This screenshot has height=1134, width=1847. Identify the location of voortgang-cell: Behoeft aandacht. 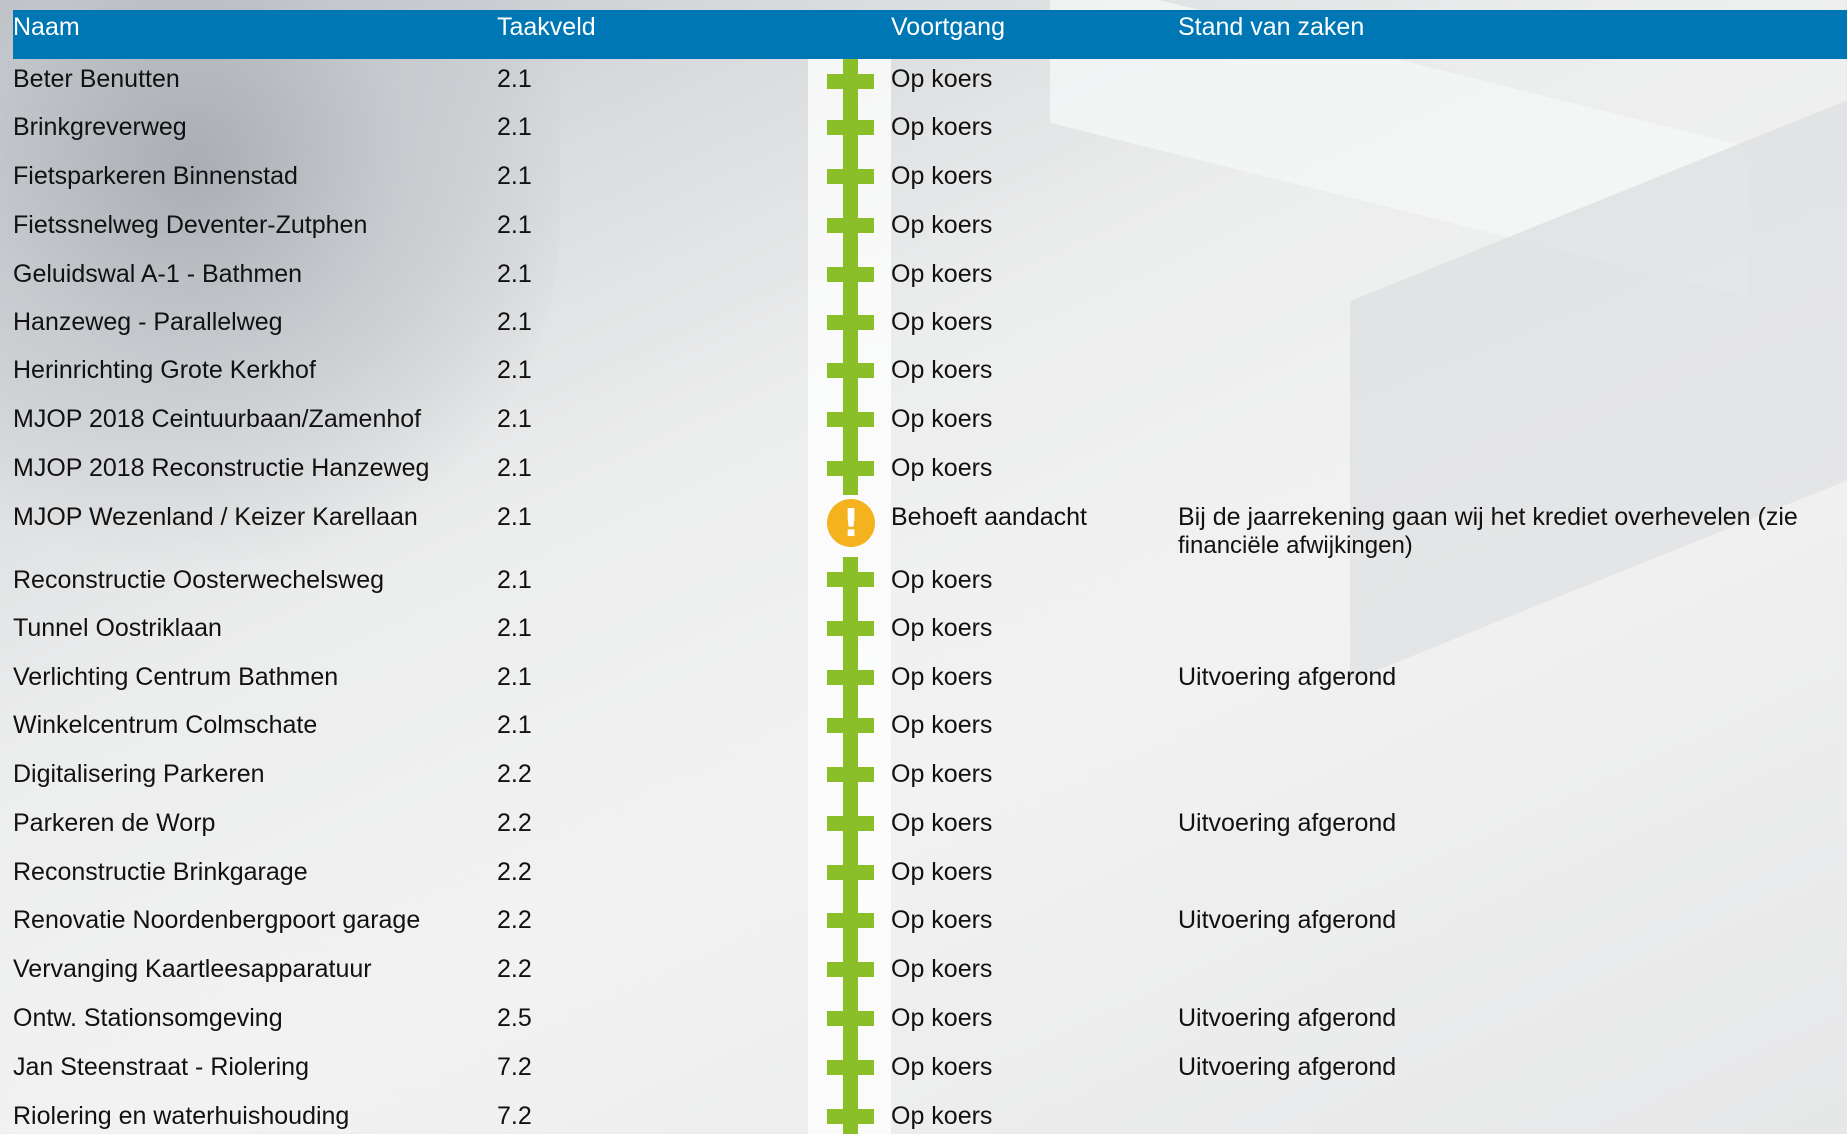
(989, 517).